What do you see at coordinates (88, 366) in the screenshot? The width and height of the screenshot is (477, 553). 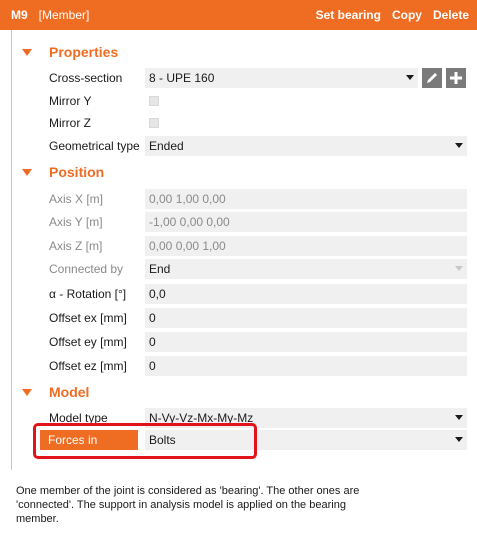 I see `offset-ez-label: Offset ez [mm]` at bounding box center [88, 366].